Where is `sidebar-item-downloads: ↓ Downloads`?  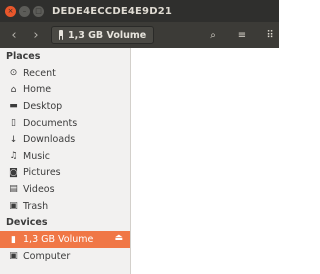 sidebar-item-downloads: ↓ Downloads is located at coordinates (65, 139).